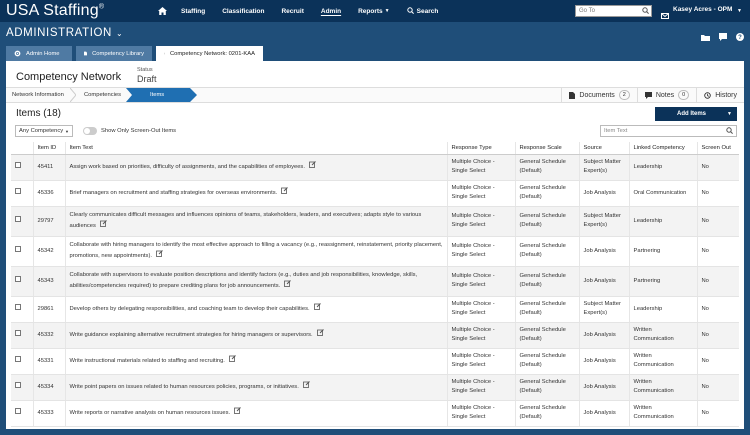 This screenshot has width=750, height=435. Describe the element at coordinates (480, 148) in the screenshot. I see `col-response-type: Response Type` at that location.